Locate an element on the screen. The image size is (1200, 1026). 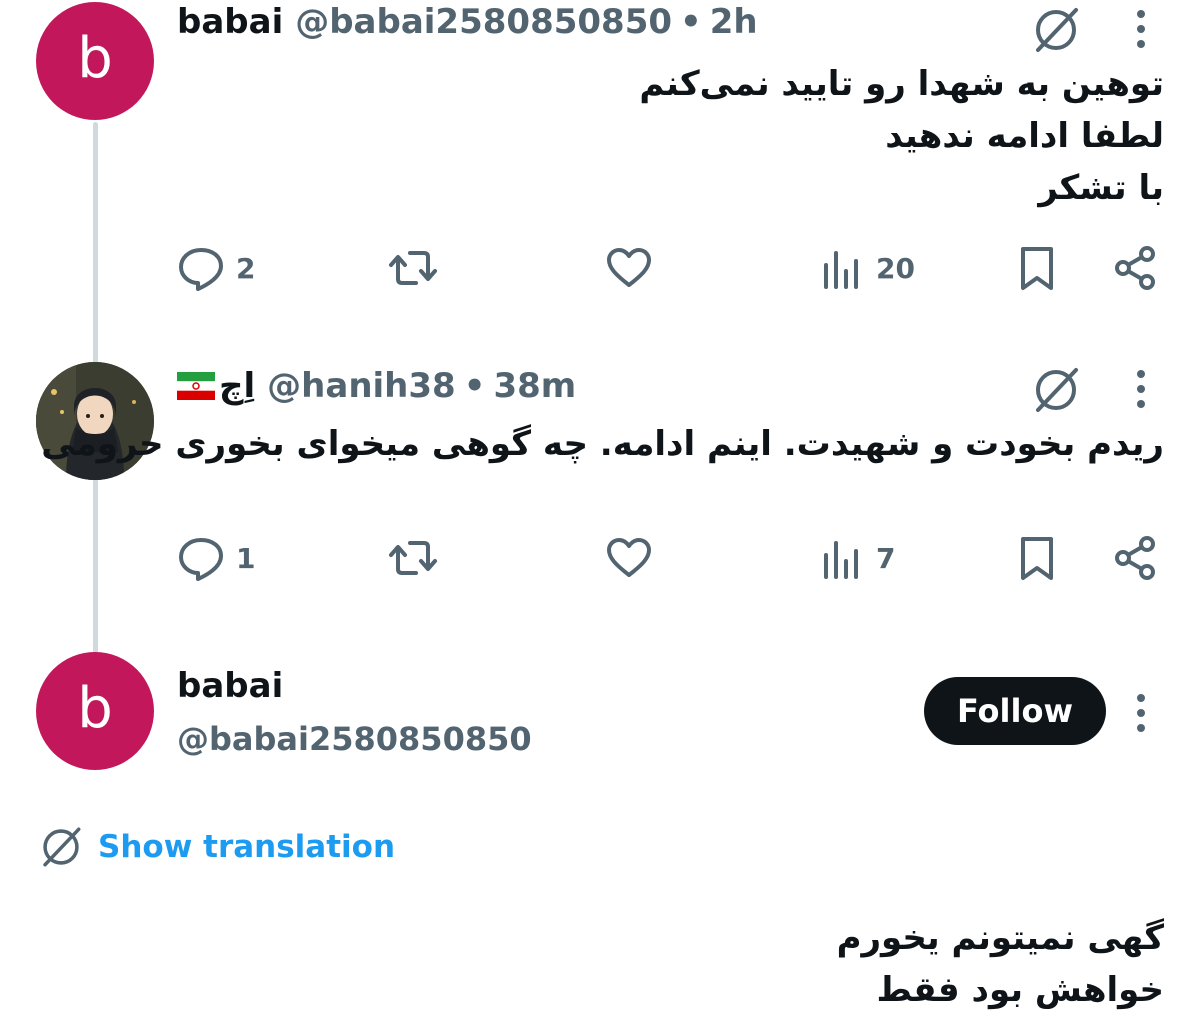
main-body-line: گهی نمیتونم یخورم is located at coordinates (1000, 938).